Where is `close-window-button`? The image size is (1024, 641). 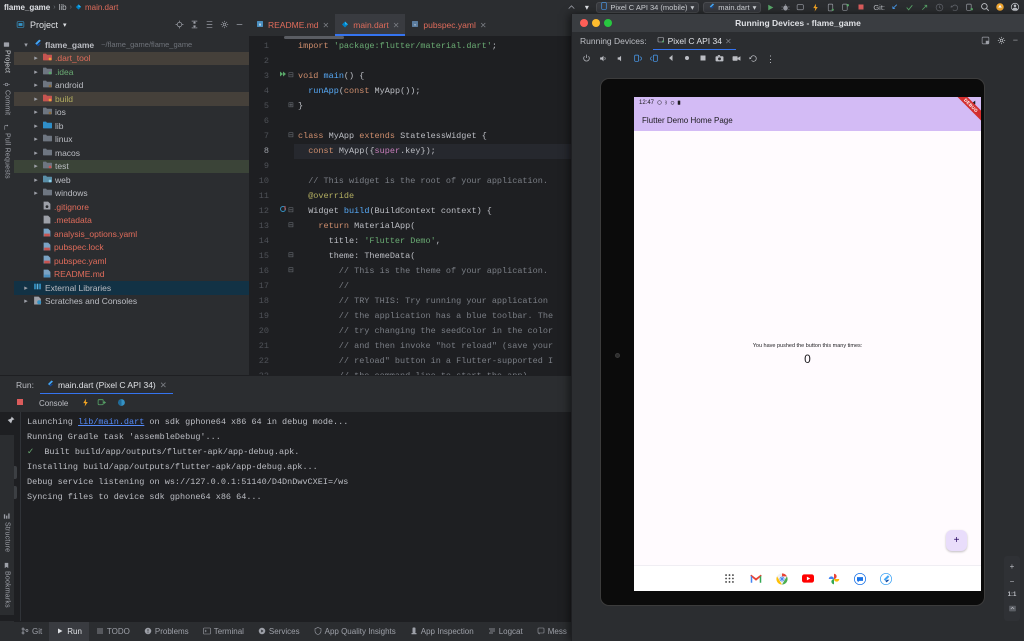
close-window-button is located at coordinates (584, 23).